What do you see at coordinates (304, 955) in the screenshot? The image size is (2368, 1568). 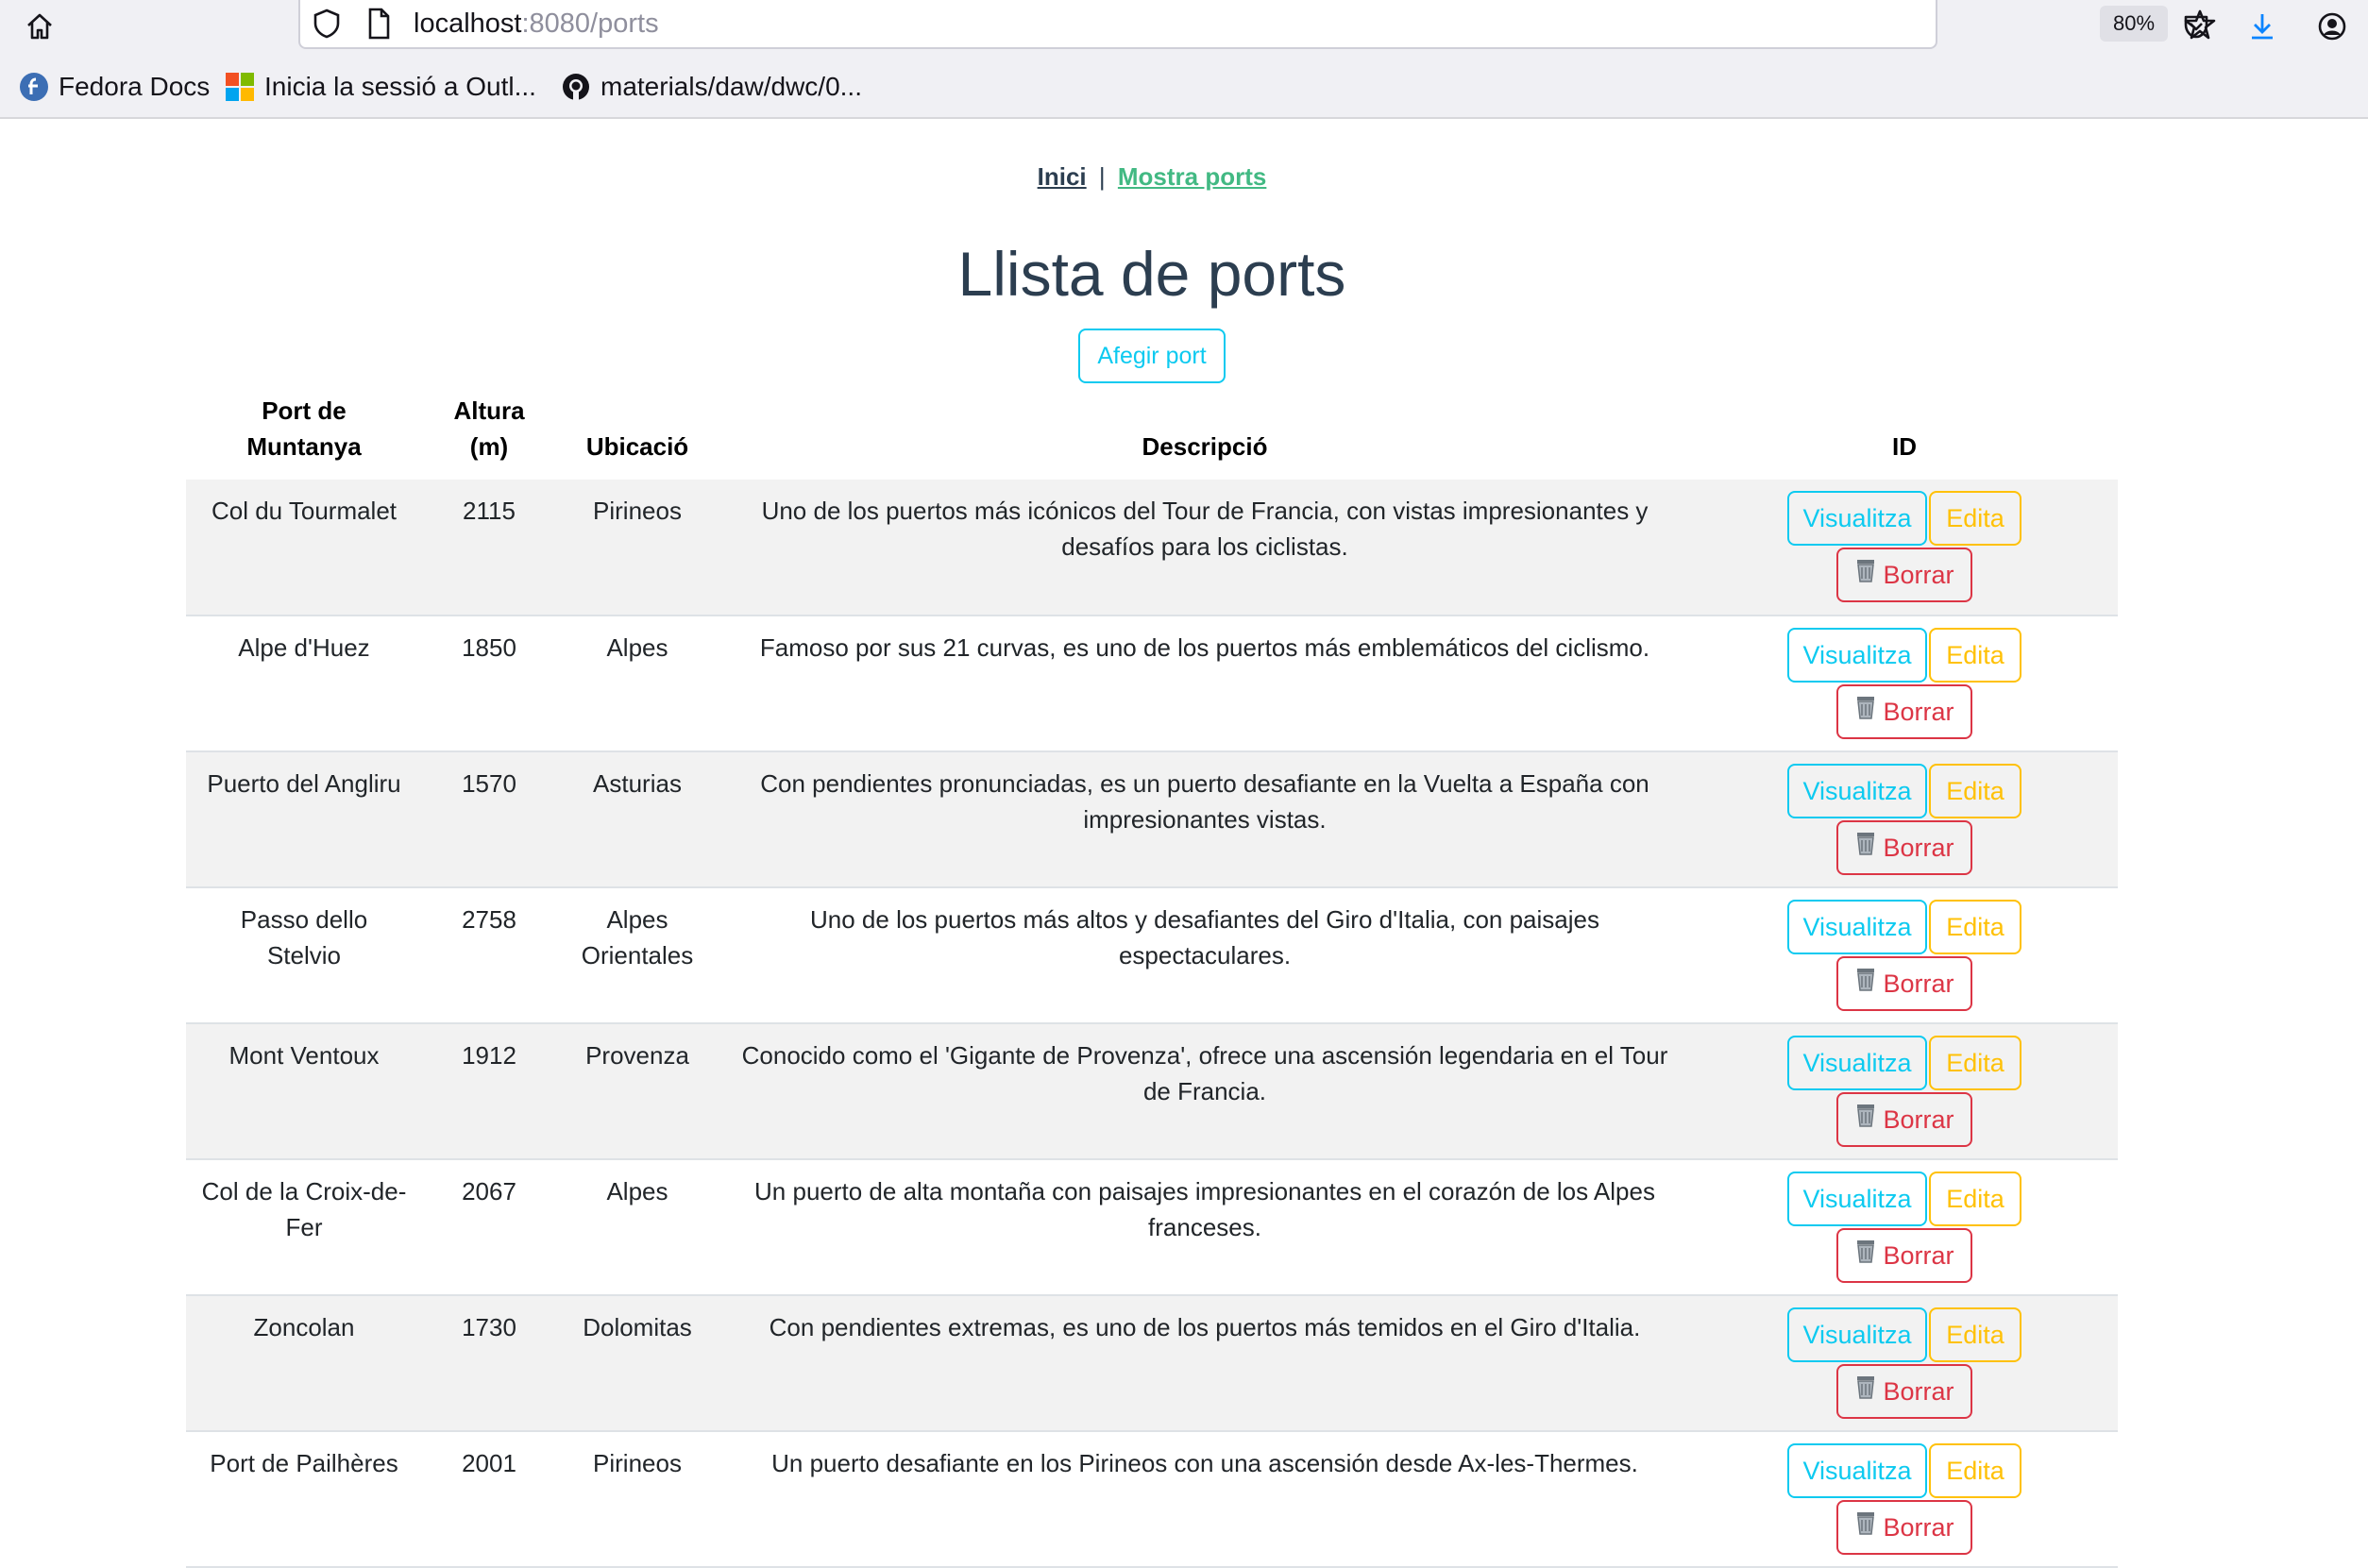 I see `cell-name: Passo dello Stelvio` at bounding box center [304, 955].